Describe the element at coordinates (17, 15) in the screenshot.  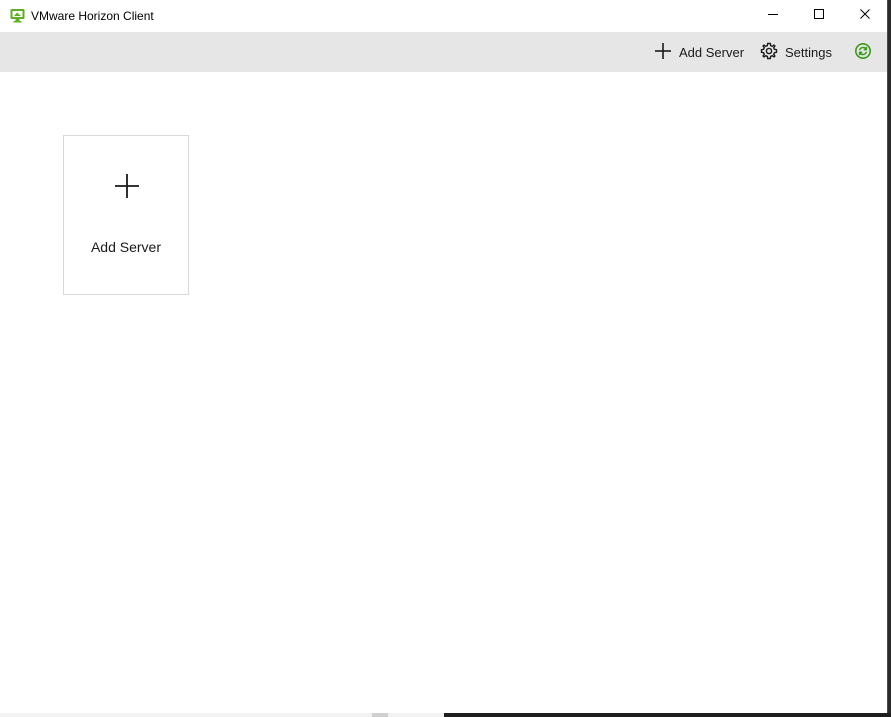
I see `vmware-horizon-icon` at that location.